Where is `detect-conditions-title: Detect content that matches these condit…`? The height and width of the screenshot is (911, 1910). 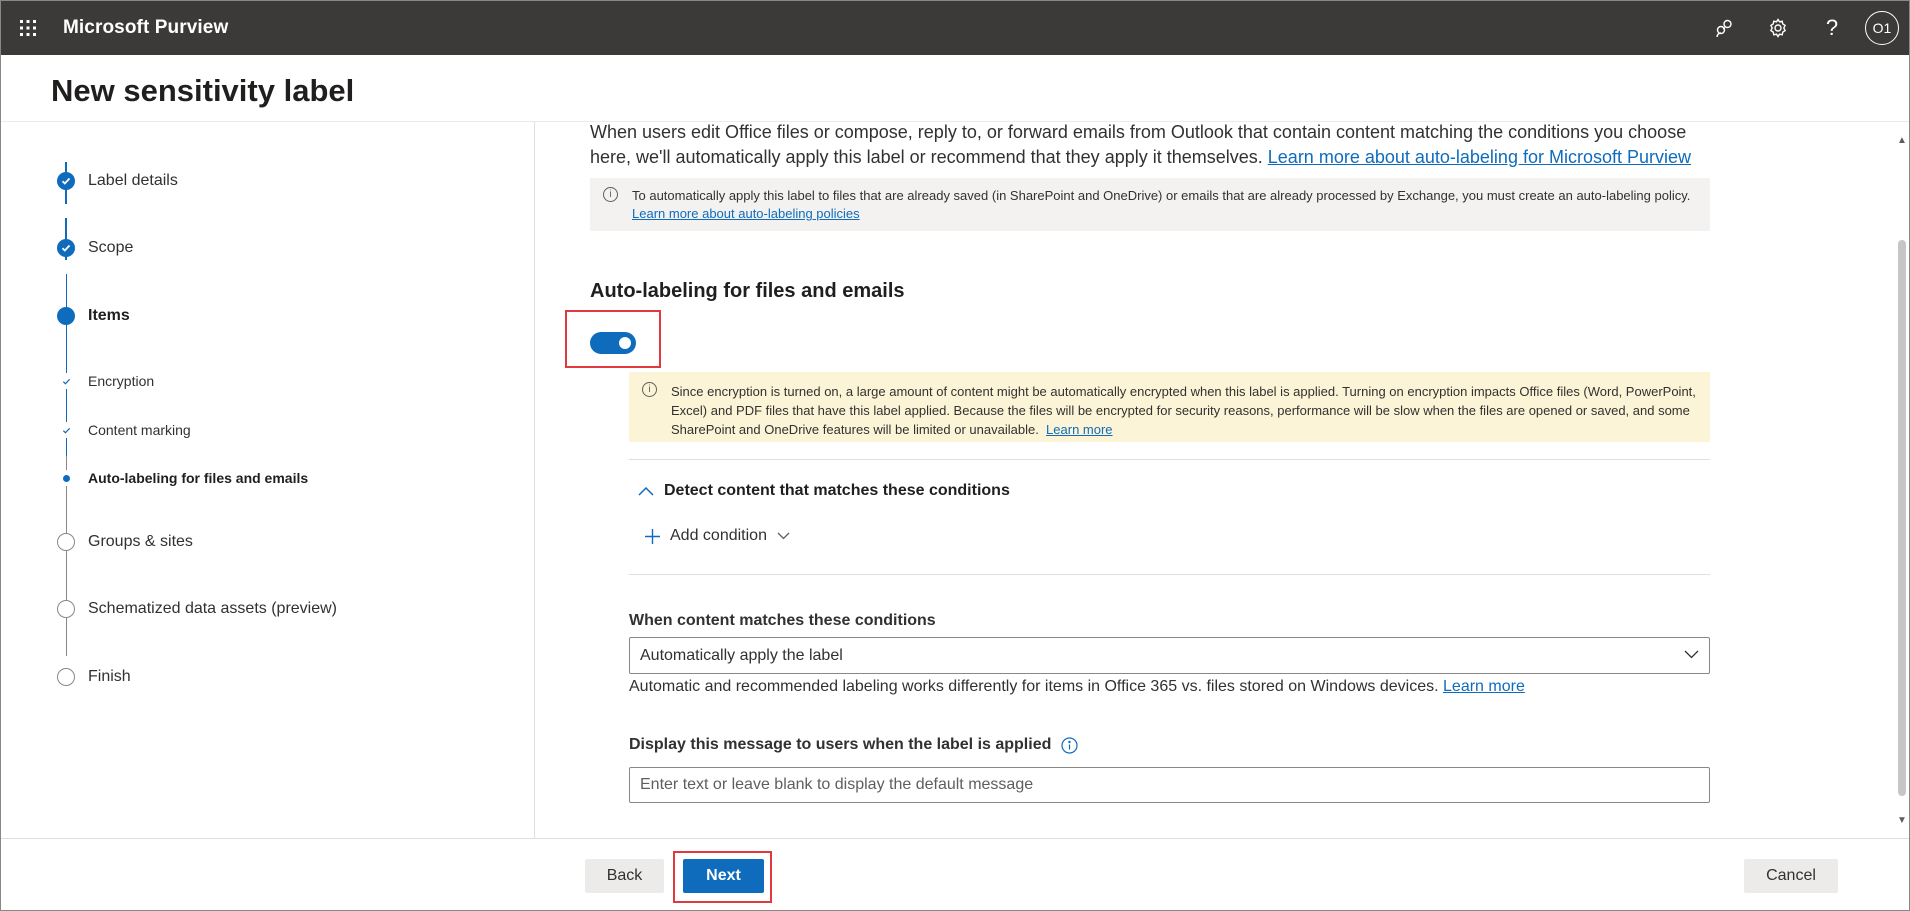 detect-conditions-title: Detect content that matches these condit… is located at coordinates (837, 490).